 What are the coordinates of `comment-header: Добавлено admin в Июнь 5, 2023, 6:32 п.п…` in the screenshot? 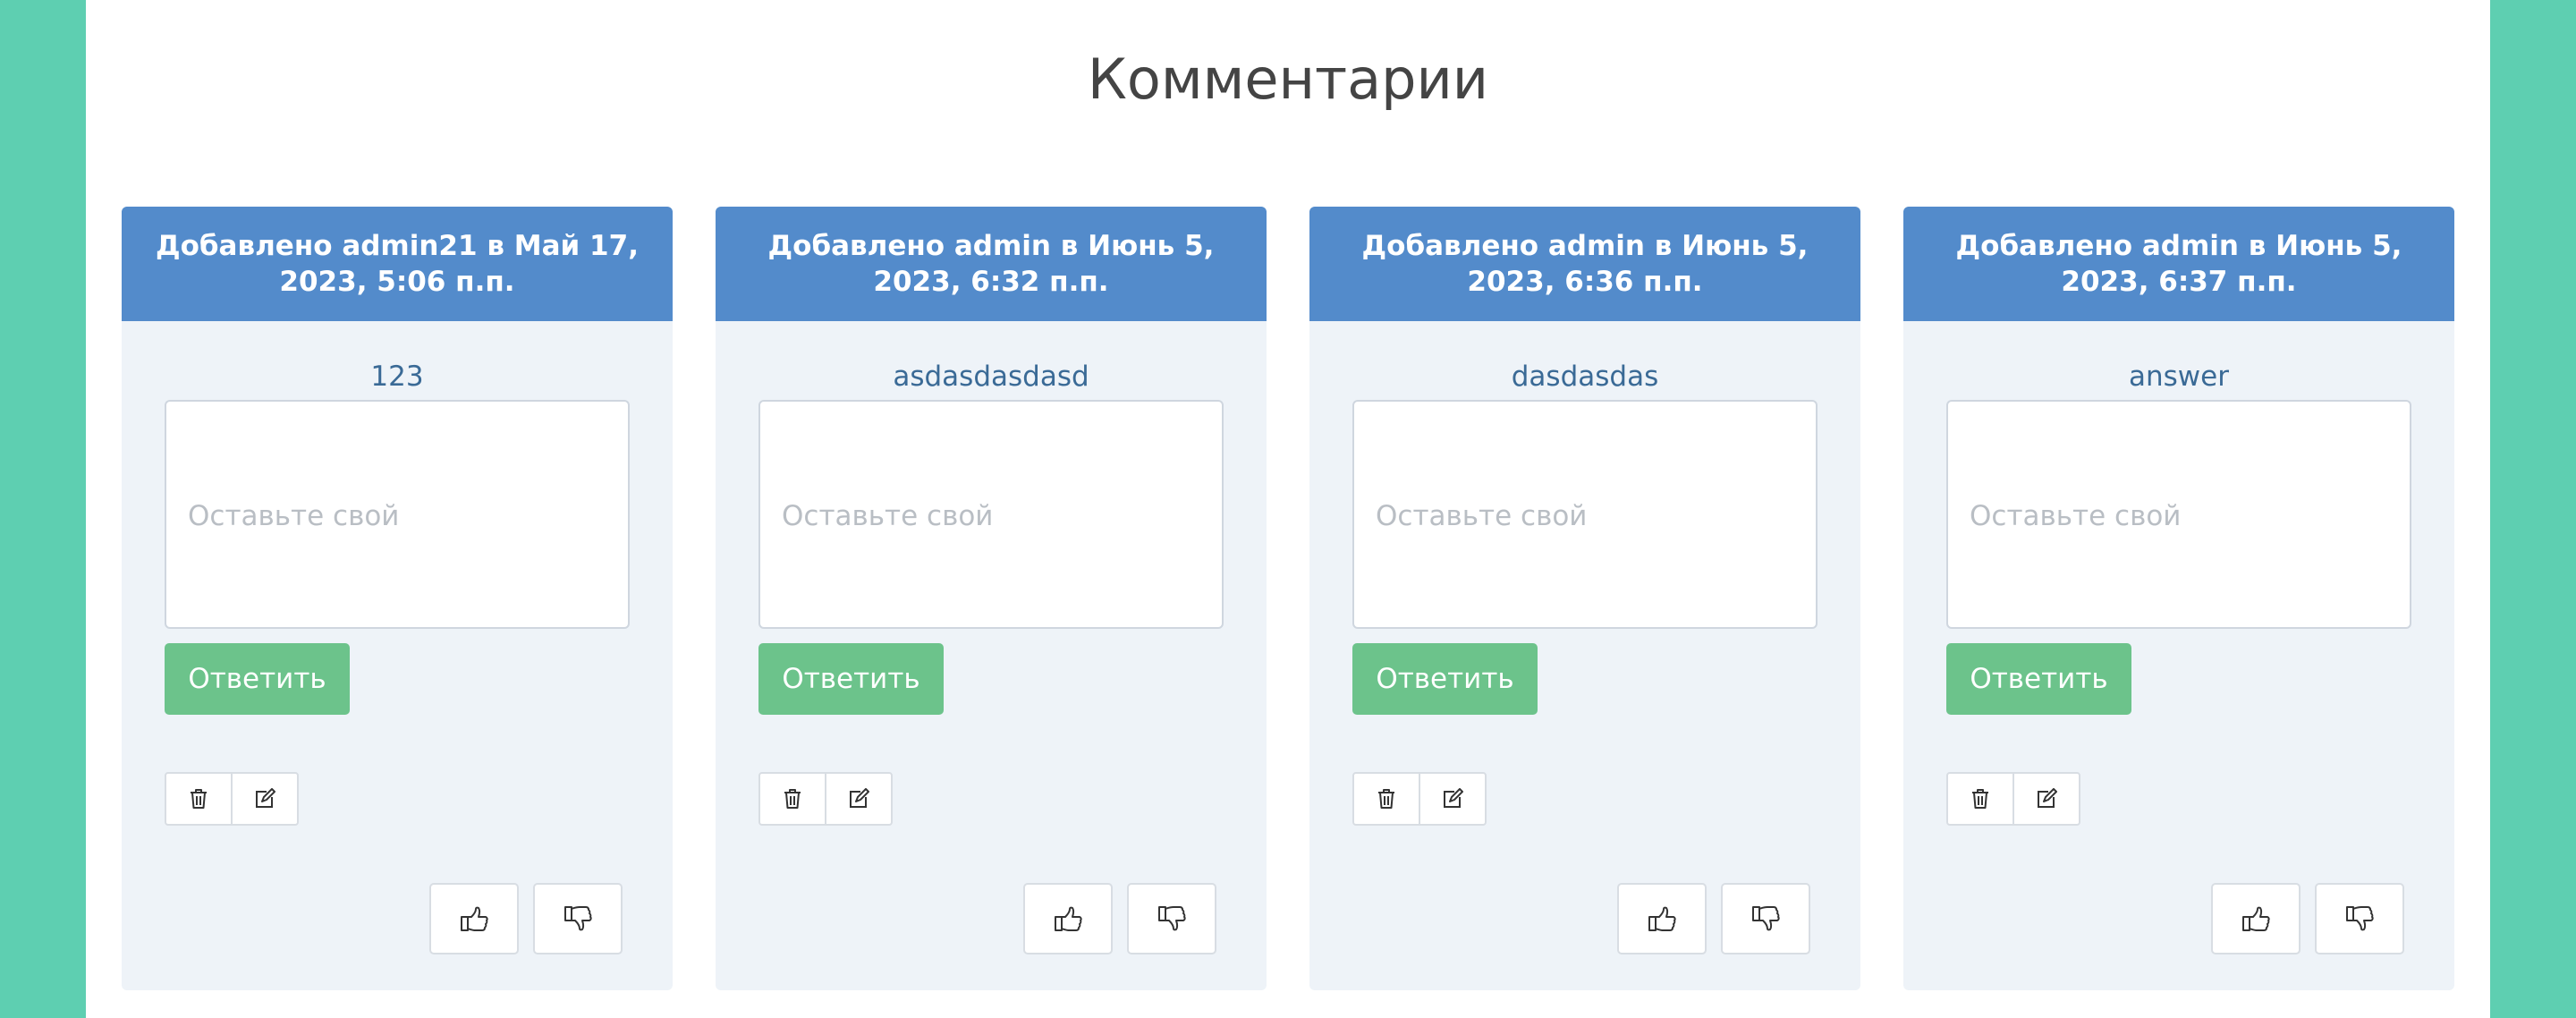 It's located at (991, 264).